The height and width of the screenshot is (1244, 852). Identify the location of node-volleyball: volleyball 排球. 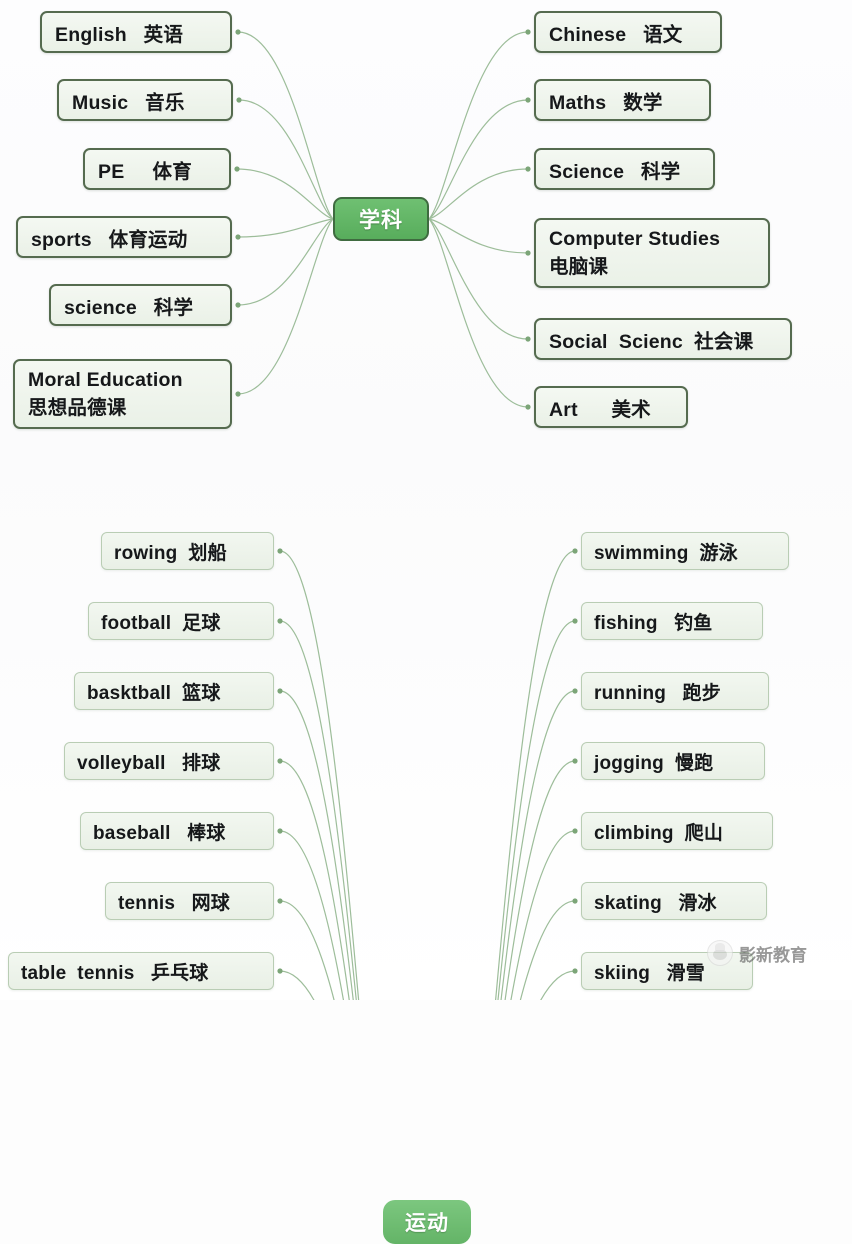
(169, 761).